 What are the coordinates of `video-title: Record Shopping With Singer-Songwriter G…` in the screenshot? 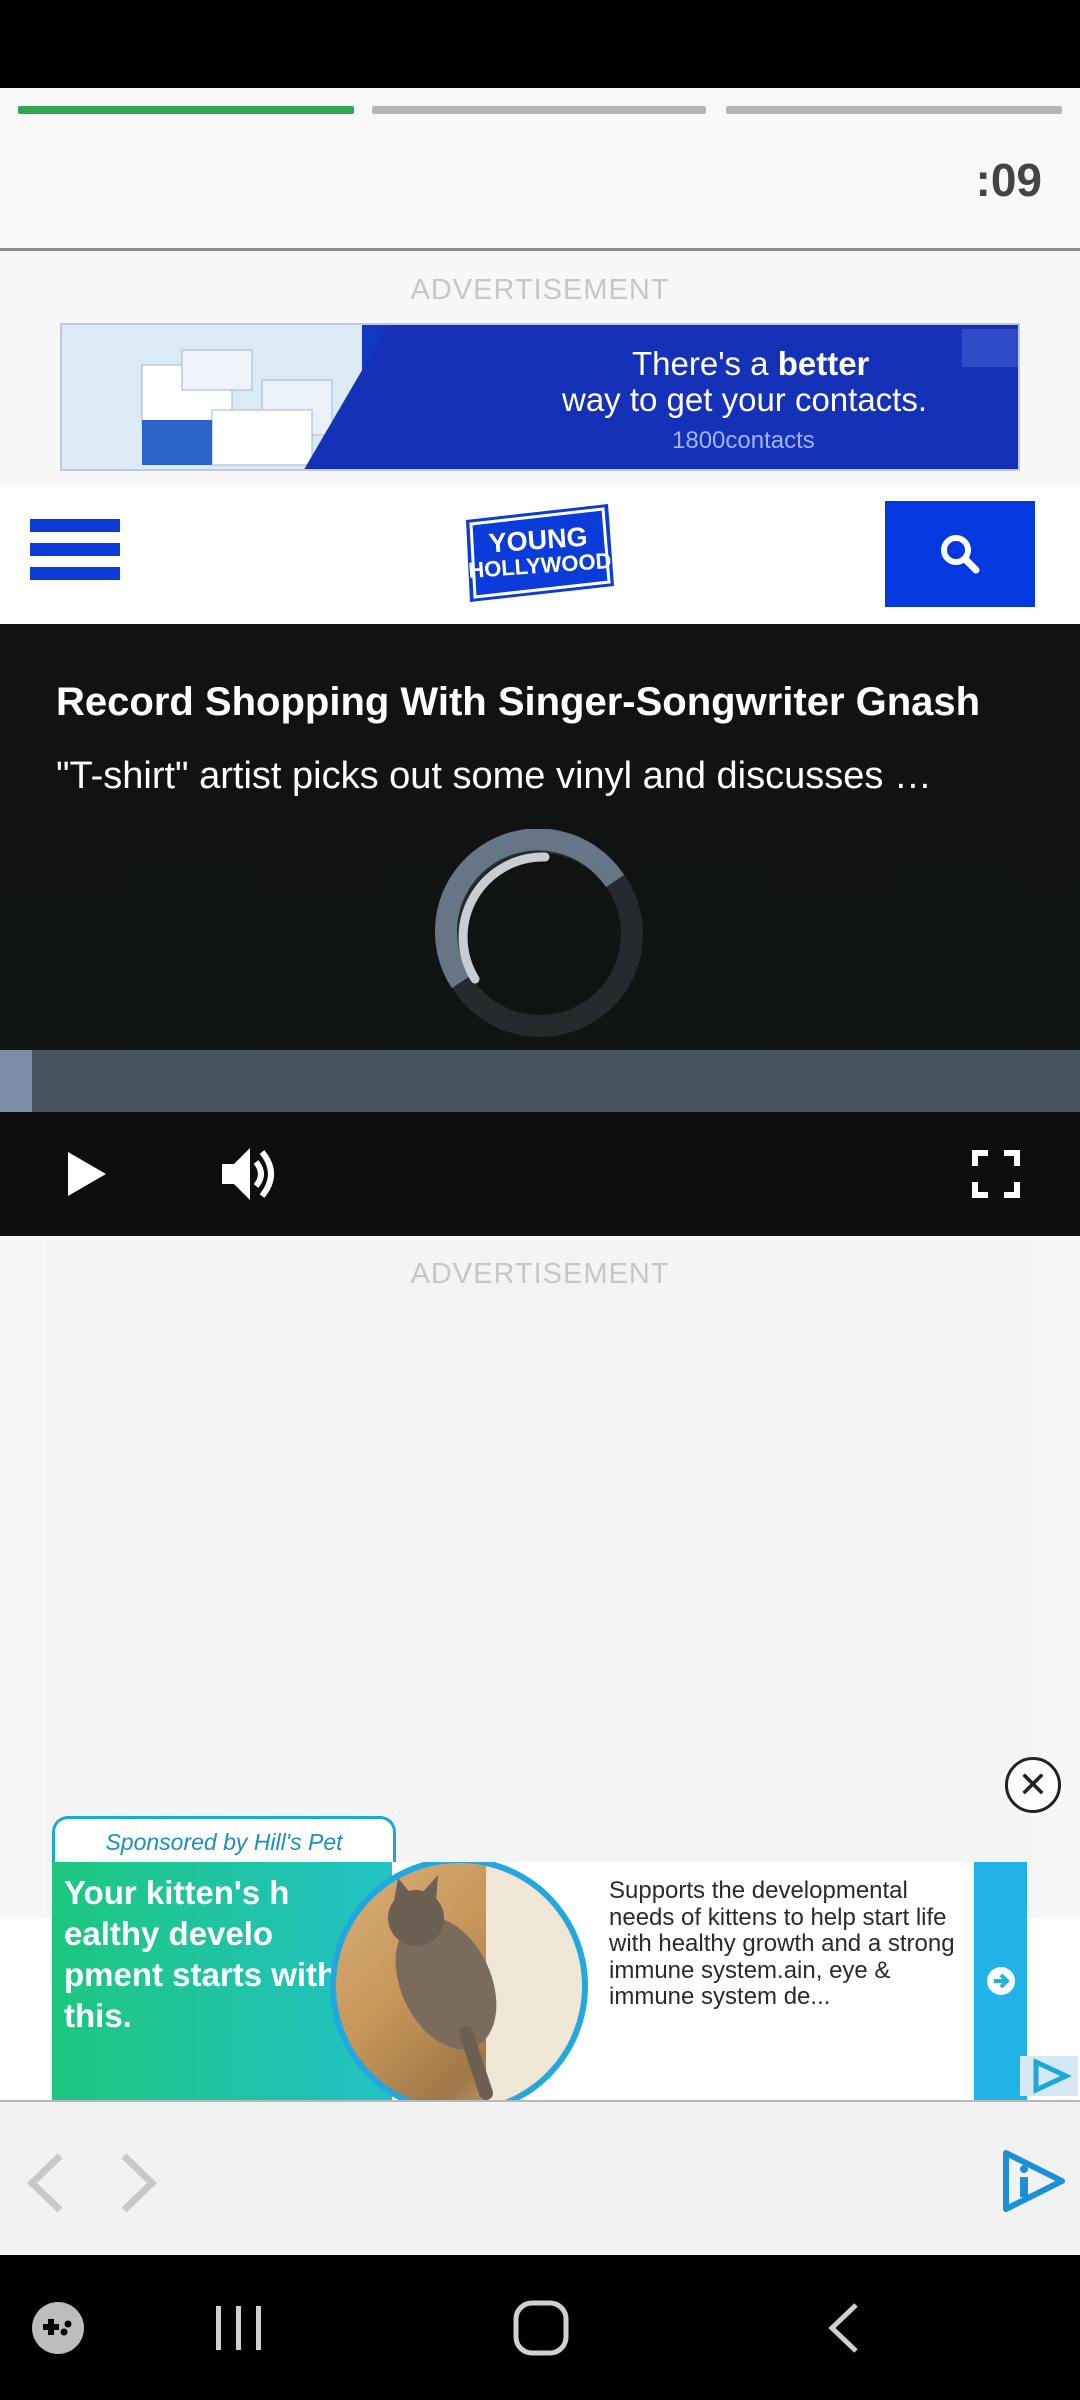 It's located at (518, 702).